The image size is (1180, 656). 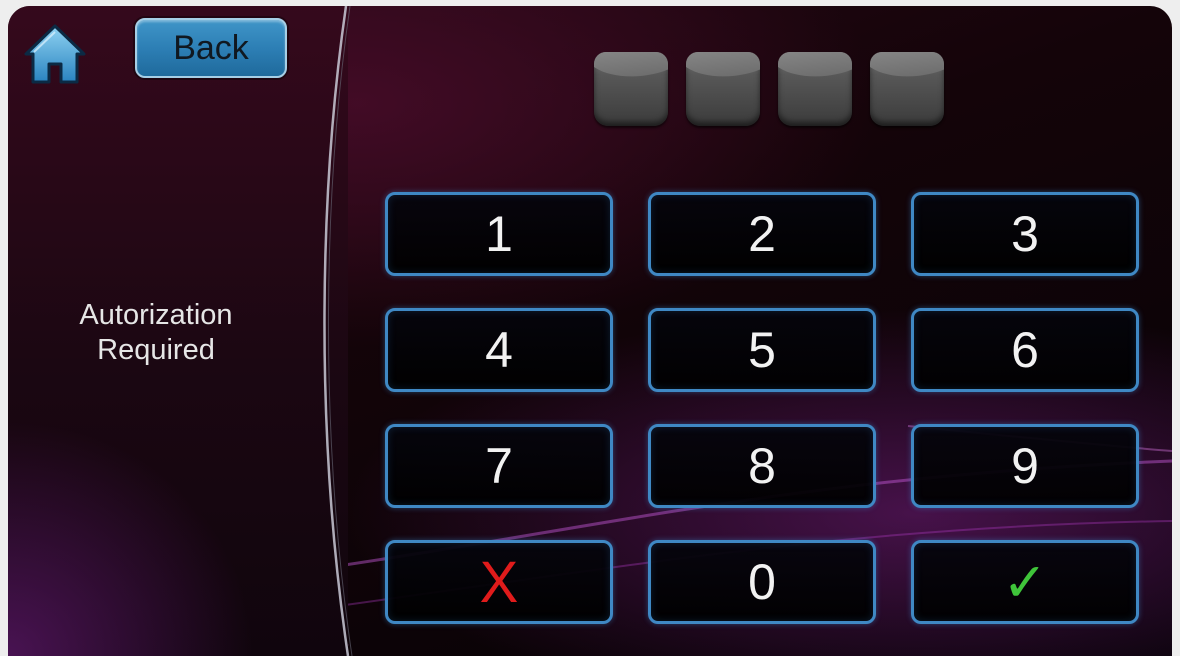 I want to click on key-0: 0, so click(x=762, y=582).